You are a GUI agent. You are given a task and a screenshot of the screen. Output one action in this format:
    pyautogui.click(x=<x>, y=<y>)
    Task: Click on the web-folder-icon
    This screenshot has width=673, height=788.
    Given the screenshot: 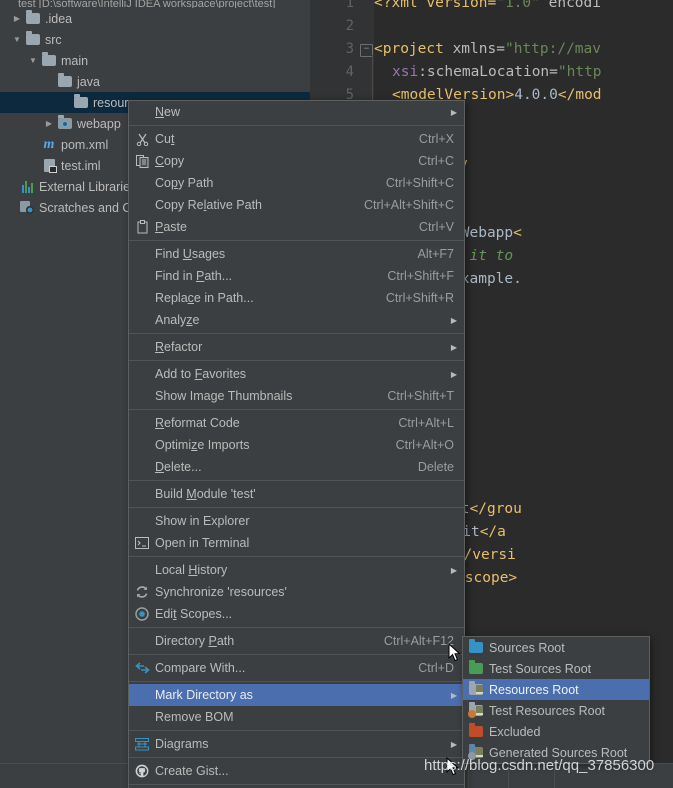 What is the action you would take?
    pyautogui.click(x=65, y=122)
    